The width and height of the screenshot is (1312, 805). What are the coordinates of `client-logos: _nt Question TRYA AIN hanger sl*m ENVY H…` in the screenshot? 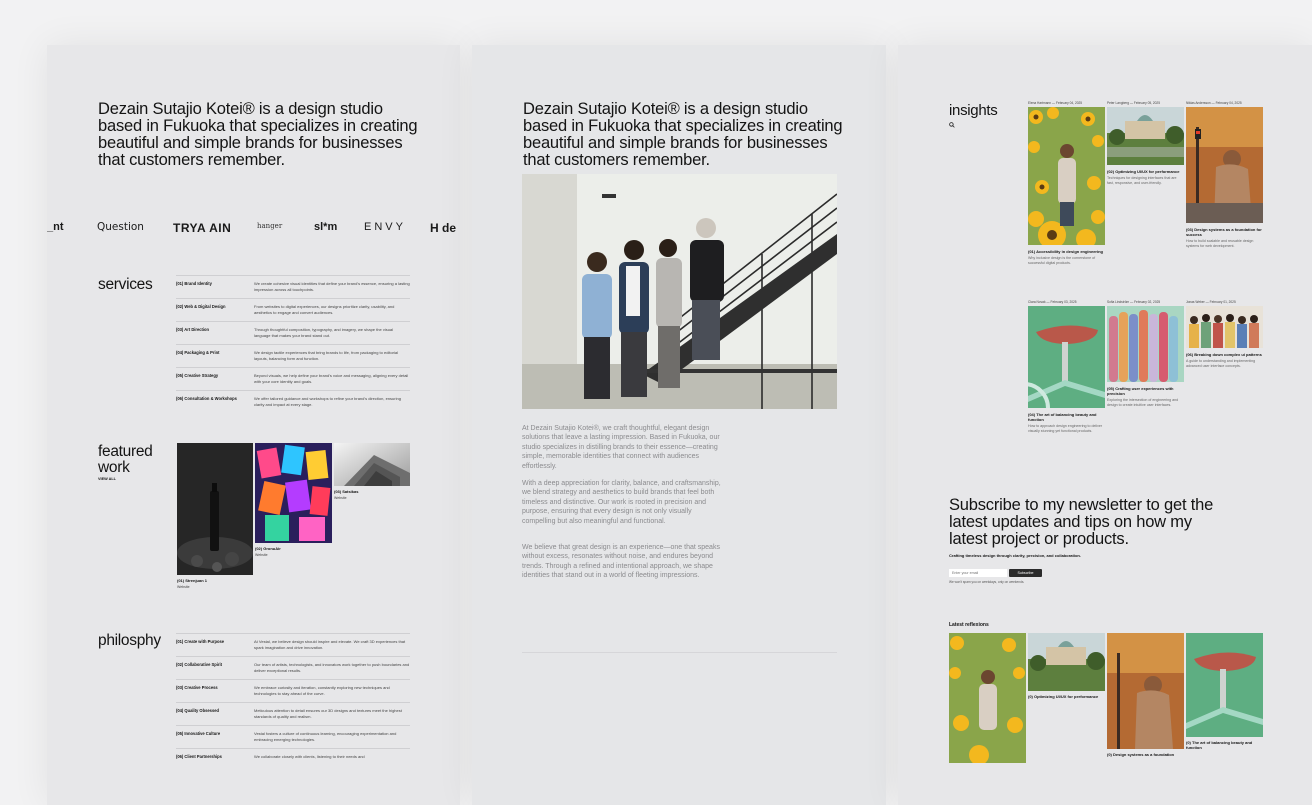 It's located at (253, 229).